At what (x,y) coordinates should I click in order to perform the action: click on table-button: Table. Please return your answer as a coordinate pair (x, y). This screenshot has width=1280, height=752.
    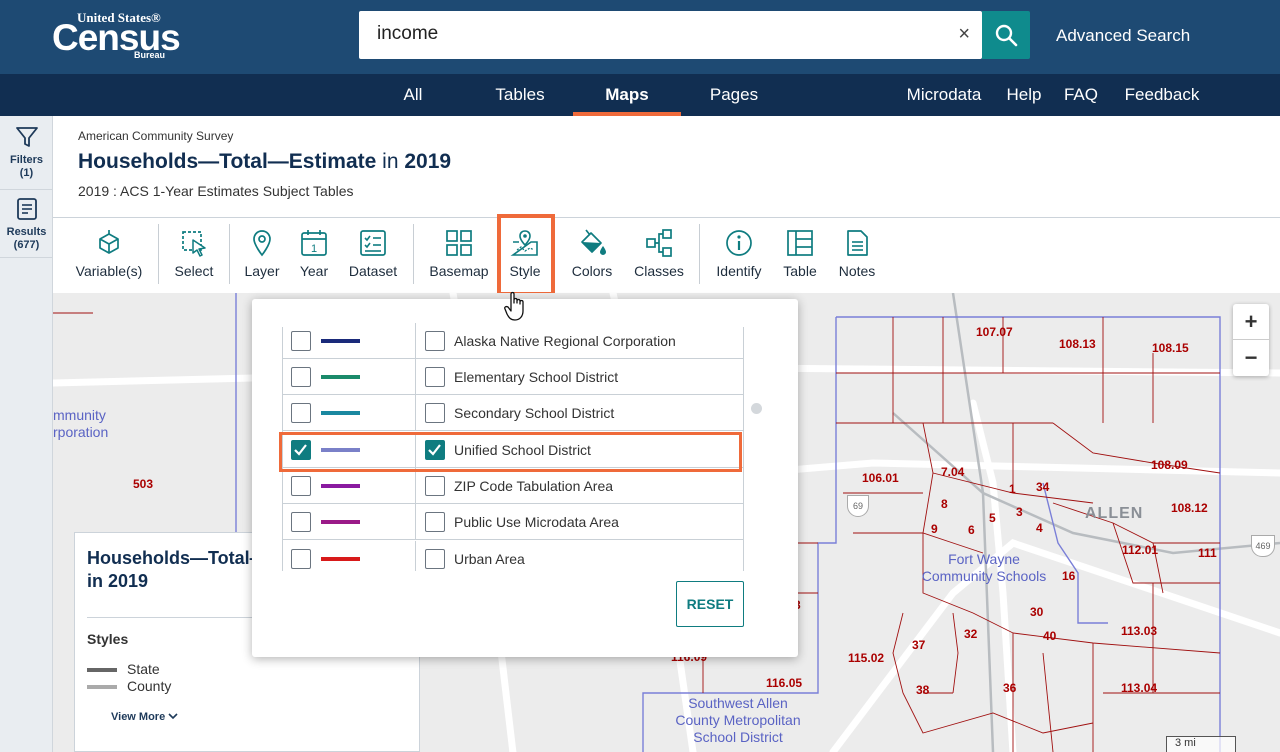
    Looking at the image, I should click on (800, 253).